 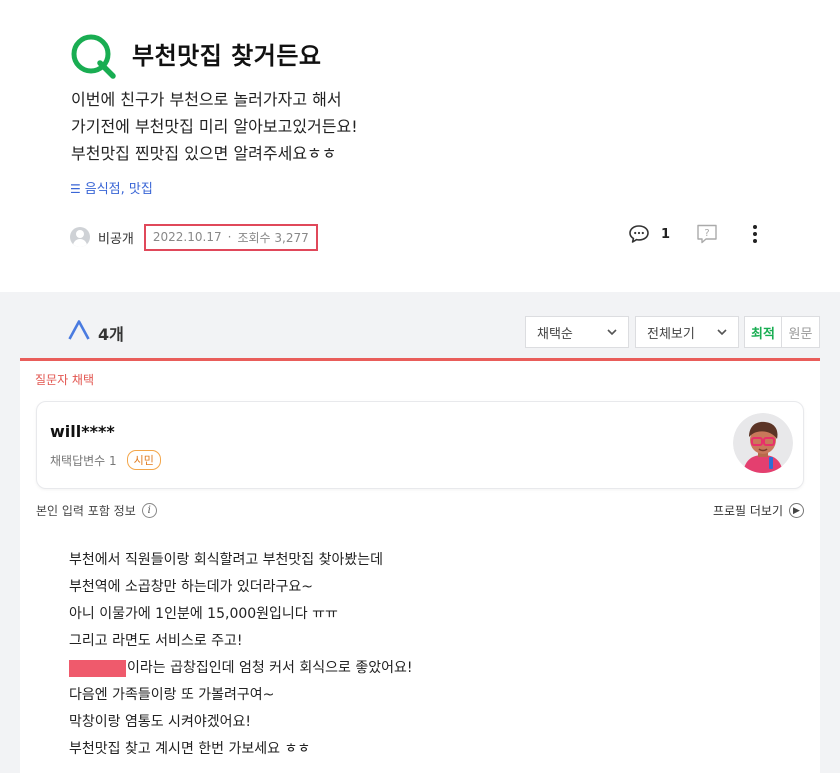 What do you see at coordinates (118, 189) in the screenshot?
I see `category-label: 음식점, 맛집` at bounding box center [118, 189].